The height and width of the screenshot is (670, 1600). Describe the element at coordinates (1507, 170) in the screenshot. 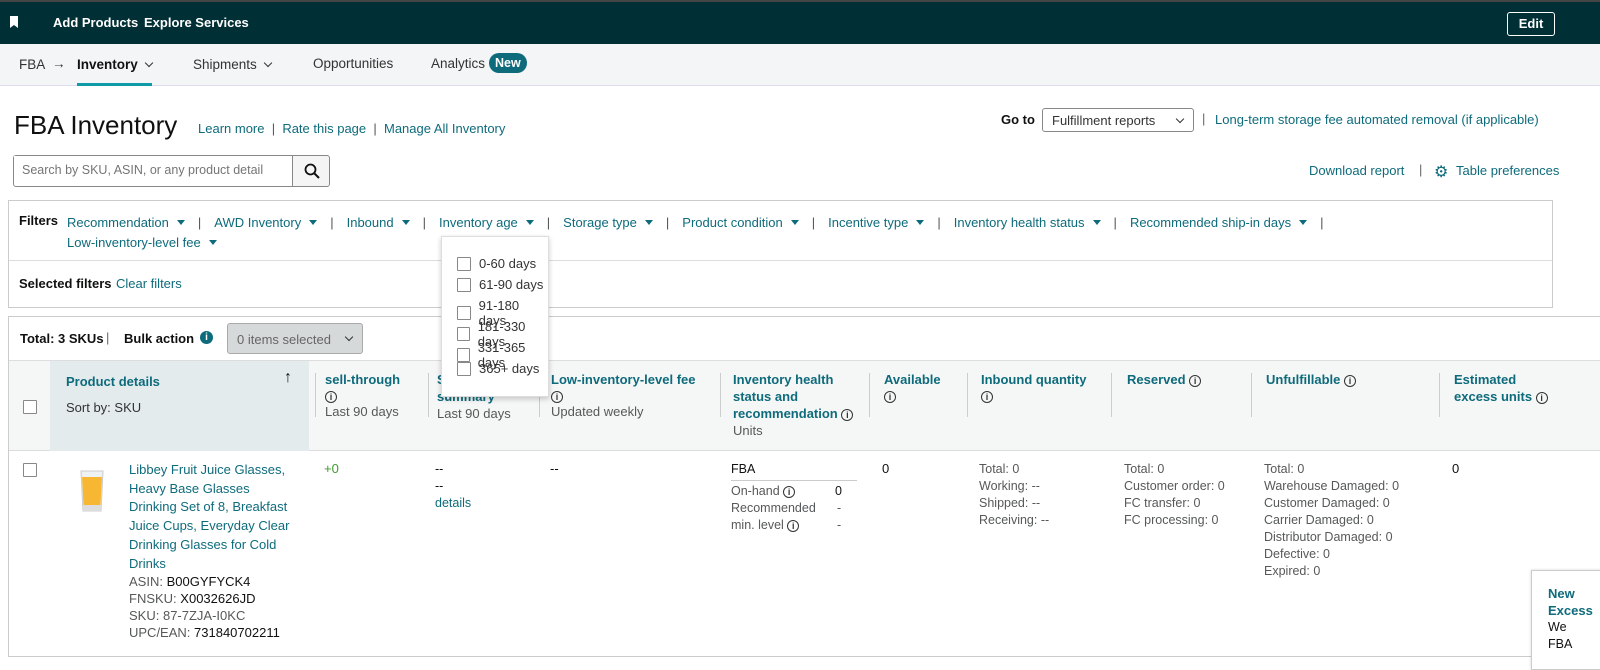

I see `table-preferences-link: Table preferences` at that location.